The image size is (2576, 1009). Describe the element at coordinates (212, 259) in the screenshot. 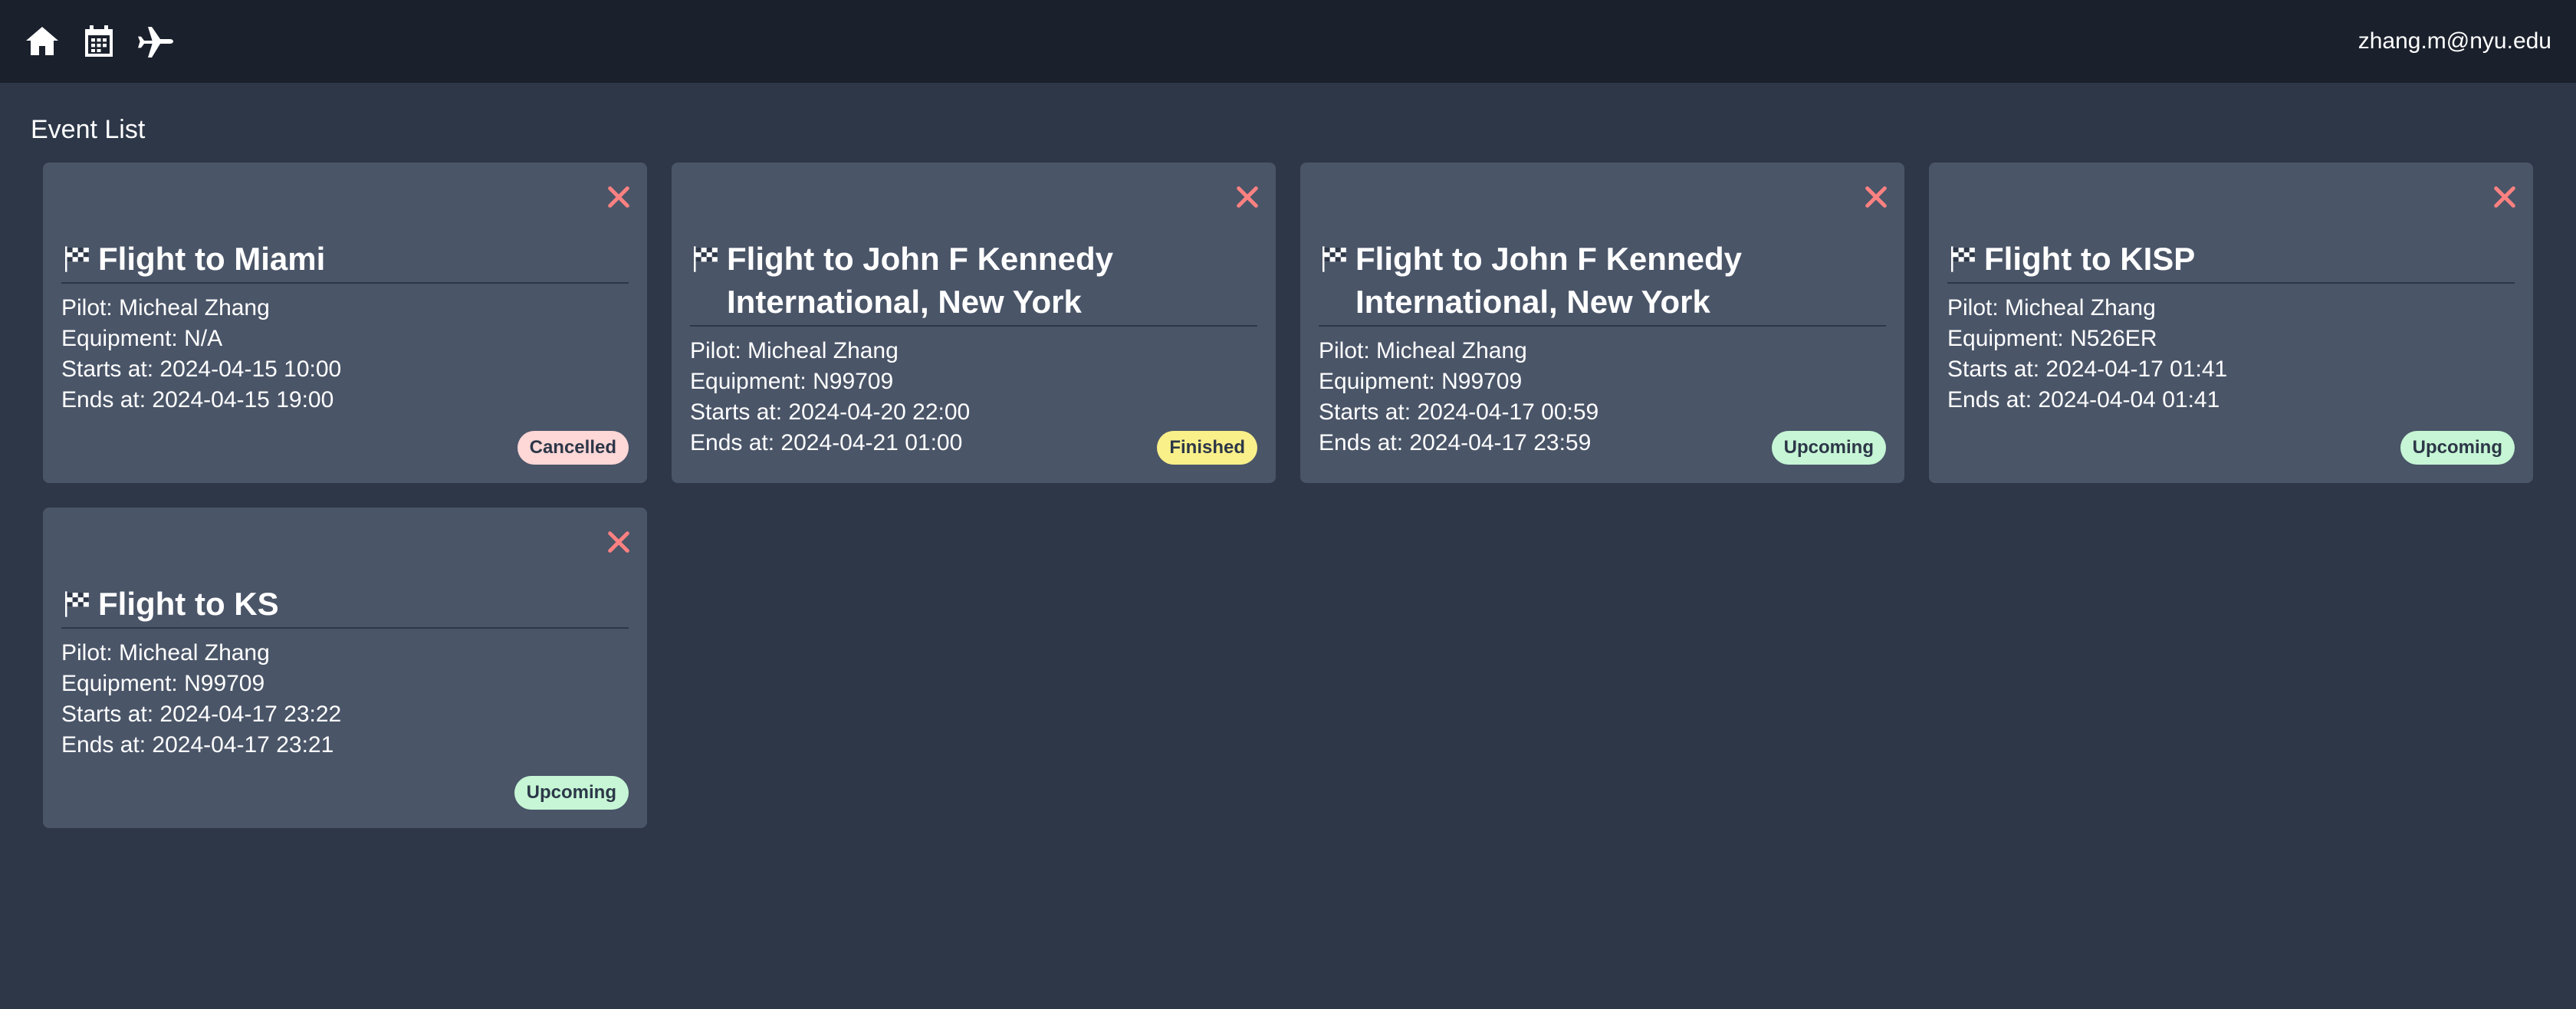

I see `event-title-text: Flight to Miami` at that location.